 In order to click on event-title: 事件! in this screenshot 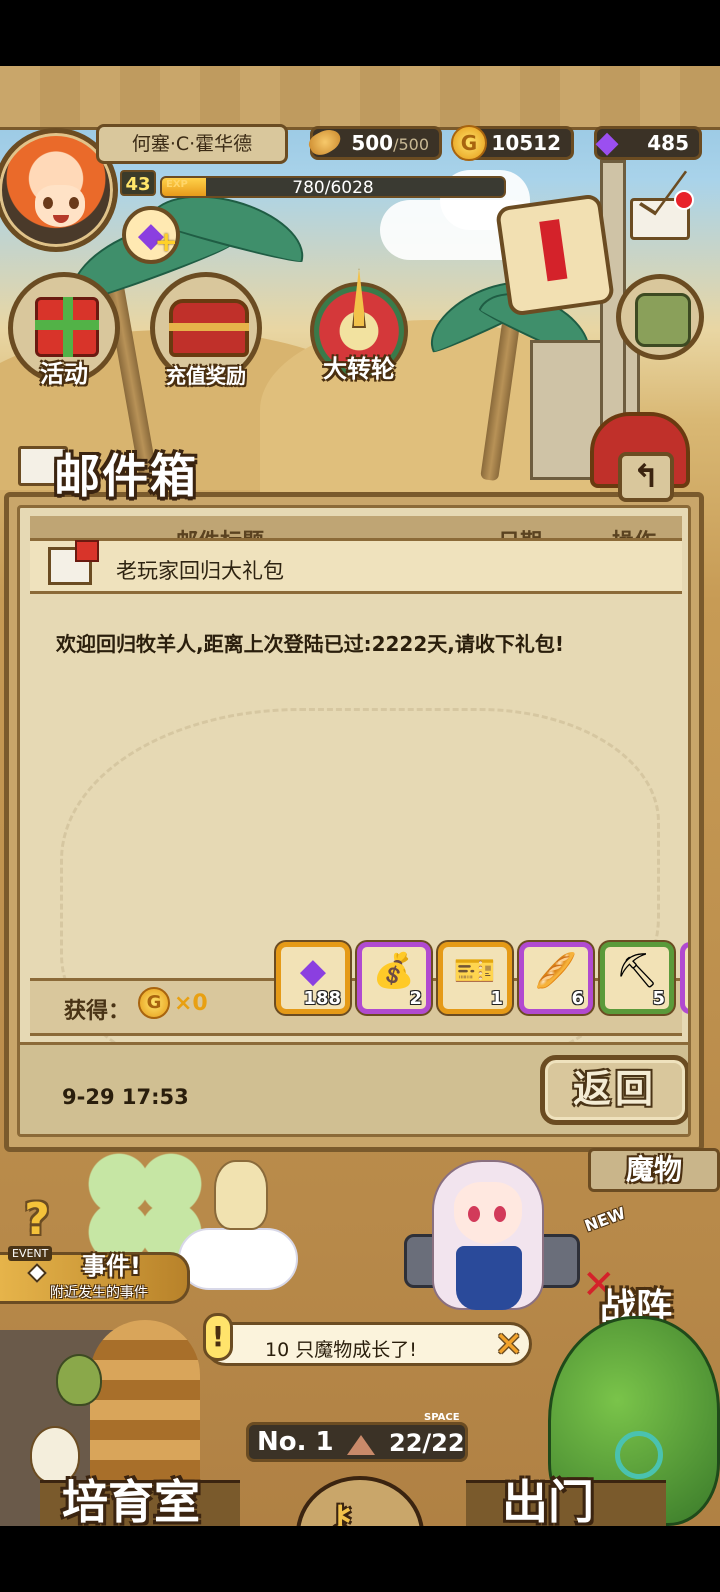, I will do `click(111, 1266)`.